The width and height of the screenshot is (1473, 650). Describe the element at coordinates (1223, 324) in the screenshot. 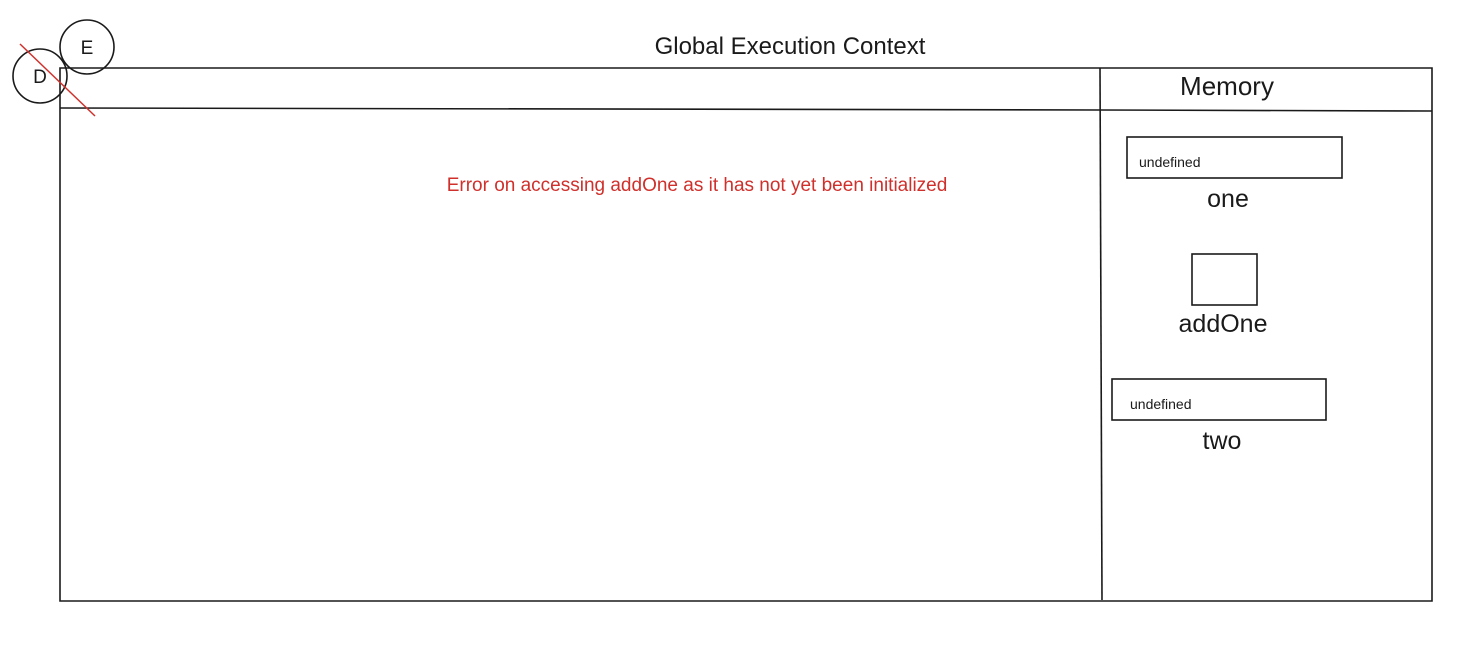

I see `memory-variable-name: addOne` at that location.